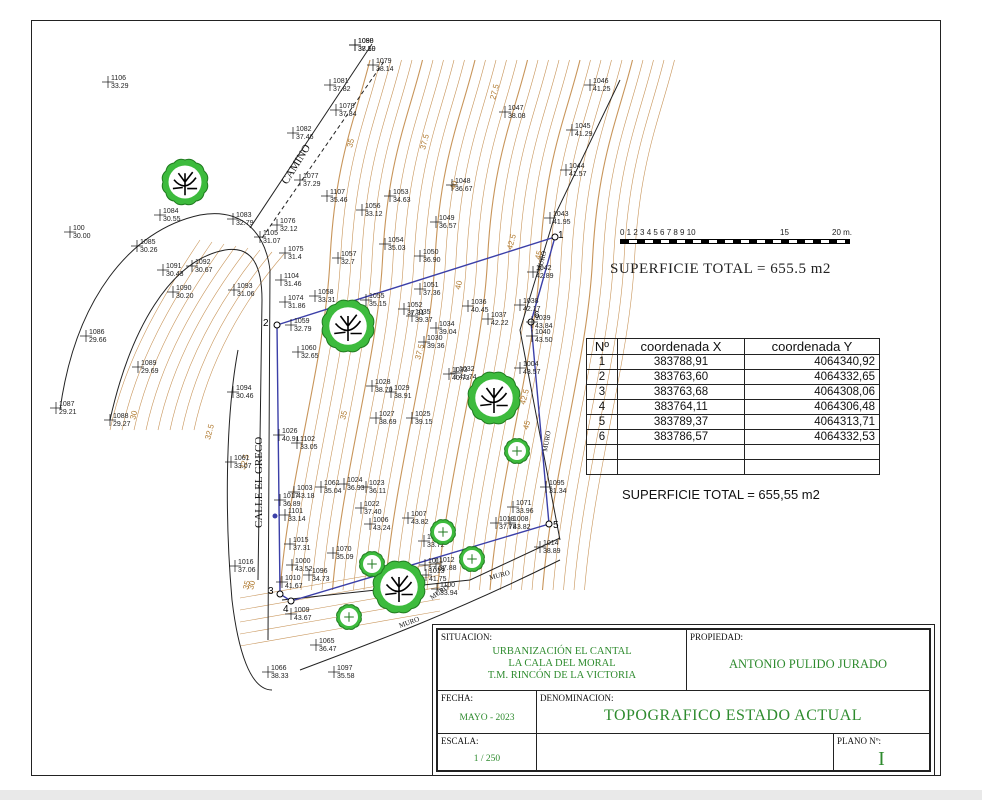 The image size is (982, 800). Describe the element at coordinates (720, 269) in the screenshot. I see `superficie-total-header: SUPERFICIE TOTAL = 655.5 m2` at that location.